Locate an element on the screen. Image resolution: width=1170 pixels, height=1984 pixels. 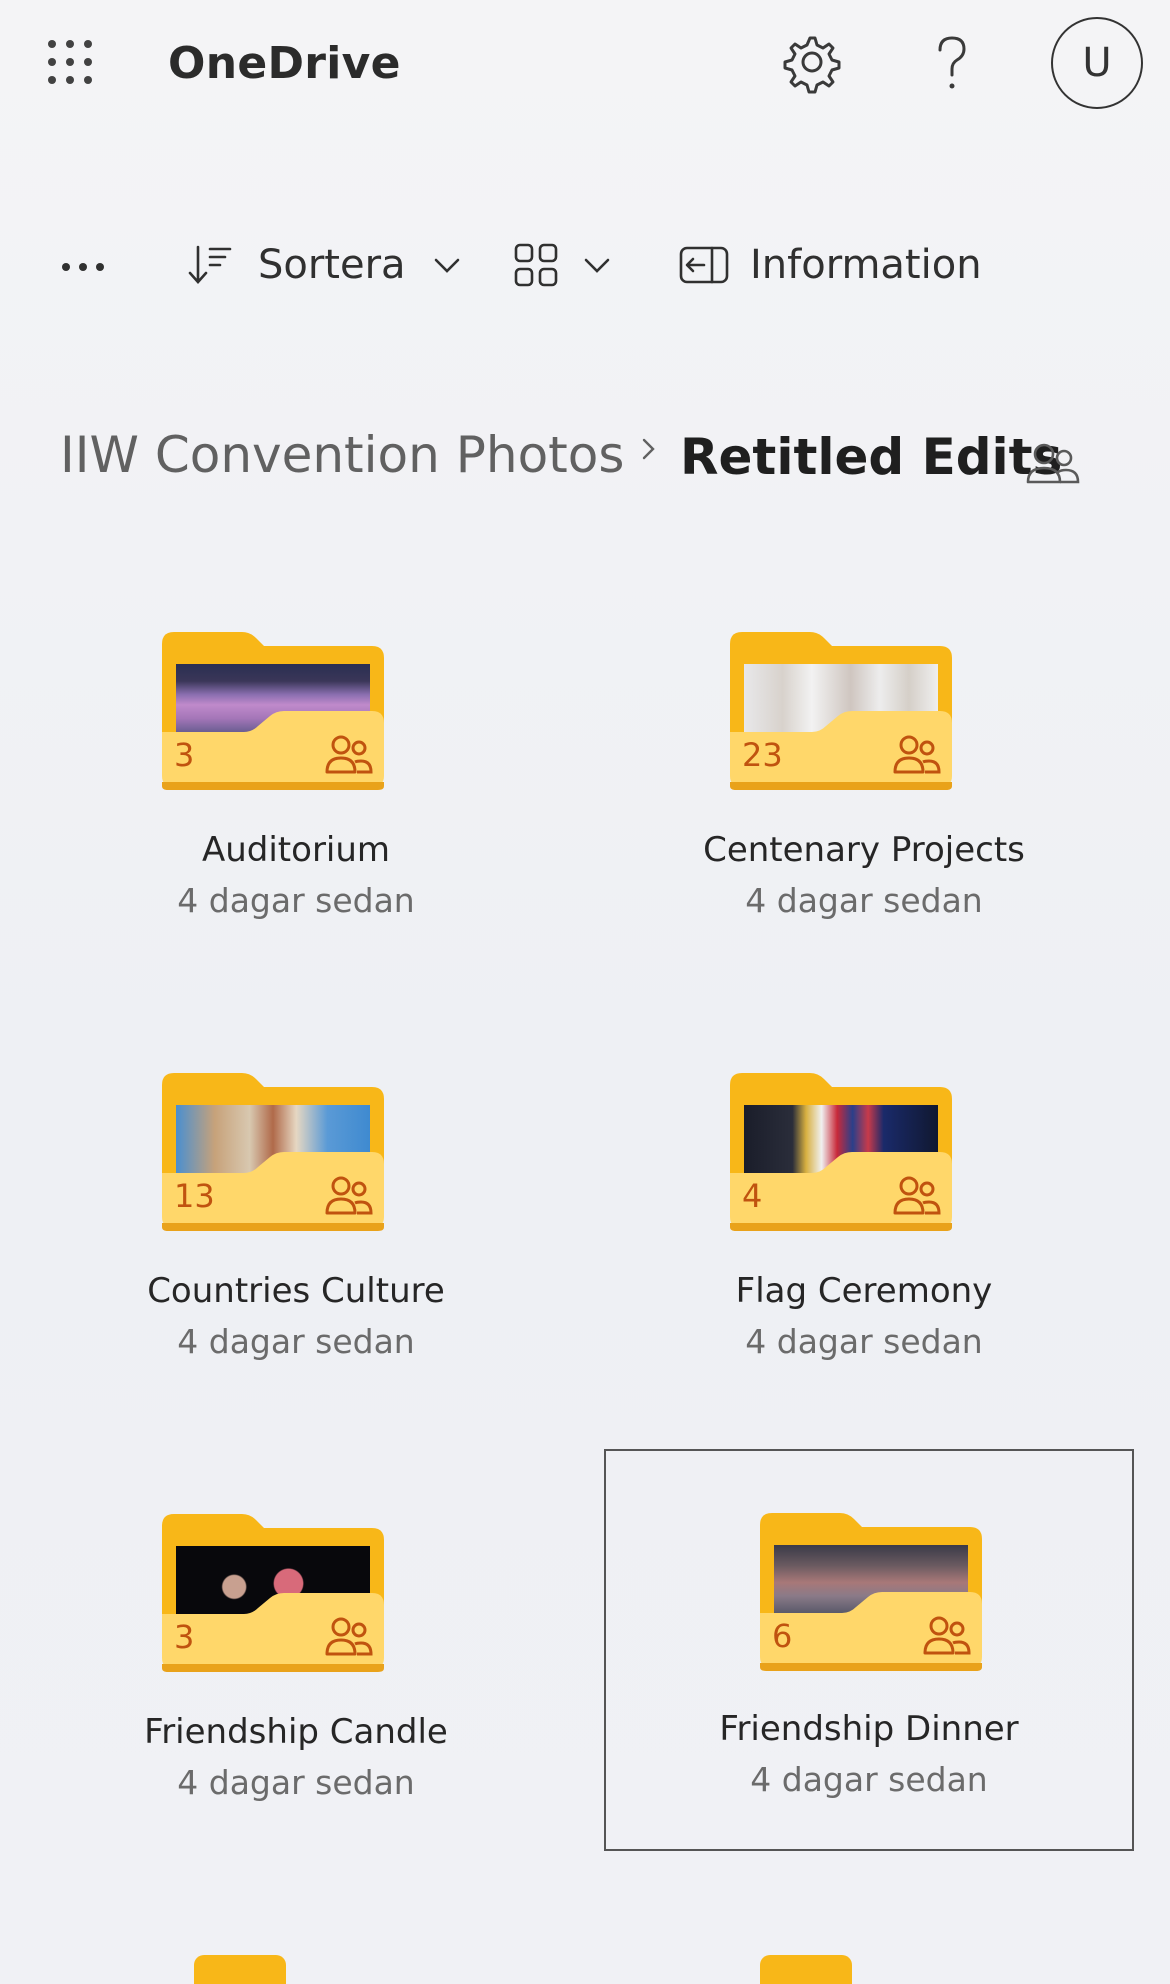
information-button: Information is located at coordinates (830, 265).